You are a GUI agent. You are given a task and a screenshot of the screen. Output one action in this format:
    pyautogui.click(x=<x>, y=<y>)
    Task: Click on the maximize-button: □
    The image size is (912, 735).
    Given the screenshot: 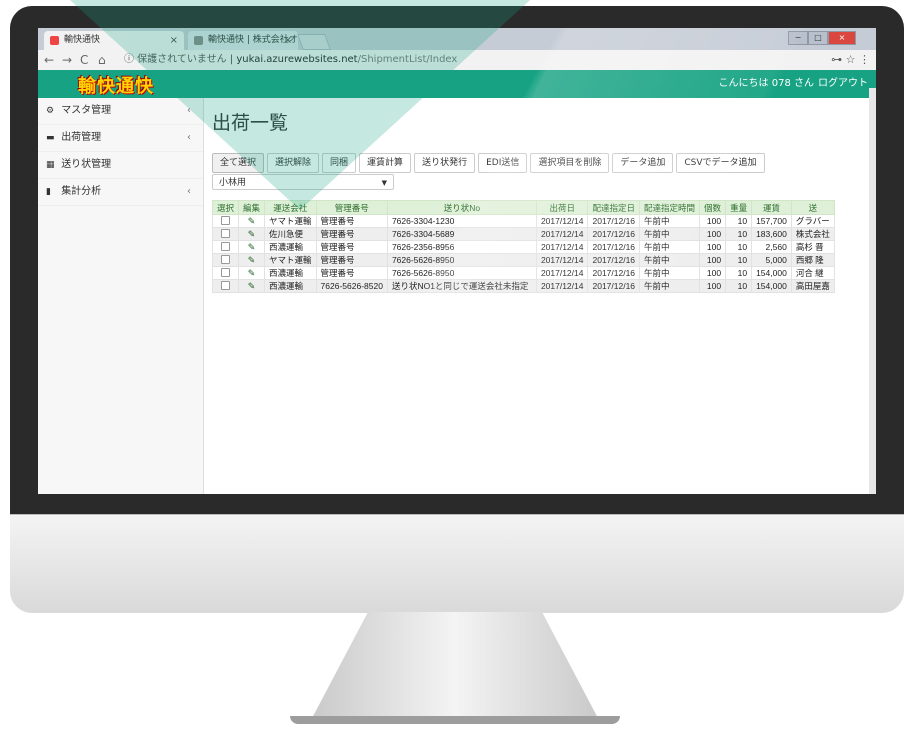 What is the action you would take?
    pyautogui.click(x=818, y=38)
    